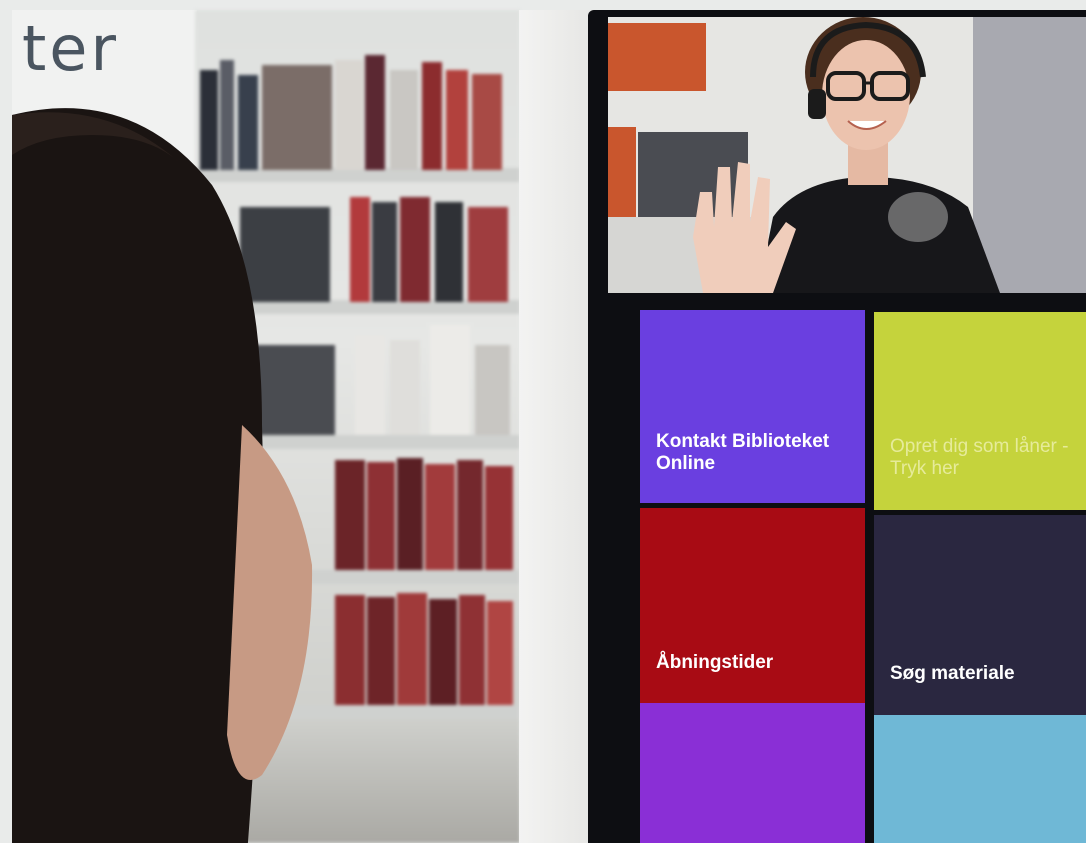 The height and width of the screenshot is (843, 1086). I want to click on tile-label: Åbningstider, so click(715, 662).